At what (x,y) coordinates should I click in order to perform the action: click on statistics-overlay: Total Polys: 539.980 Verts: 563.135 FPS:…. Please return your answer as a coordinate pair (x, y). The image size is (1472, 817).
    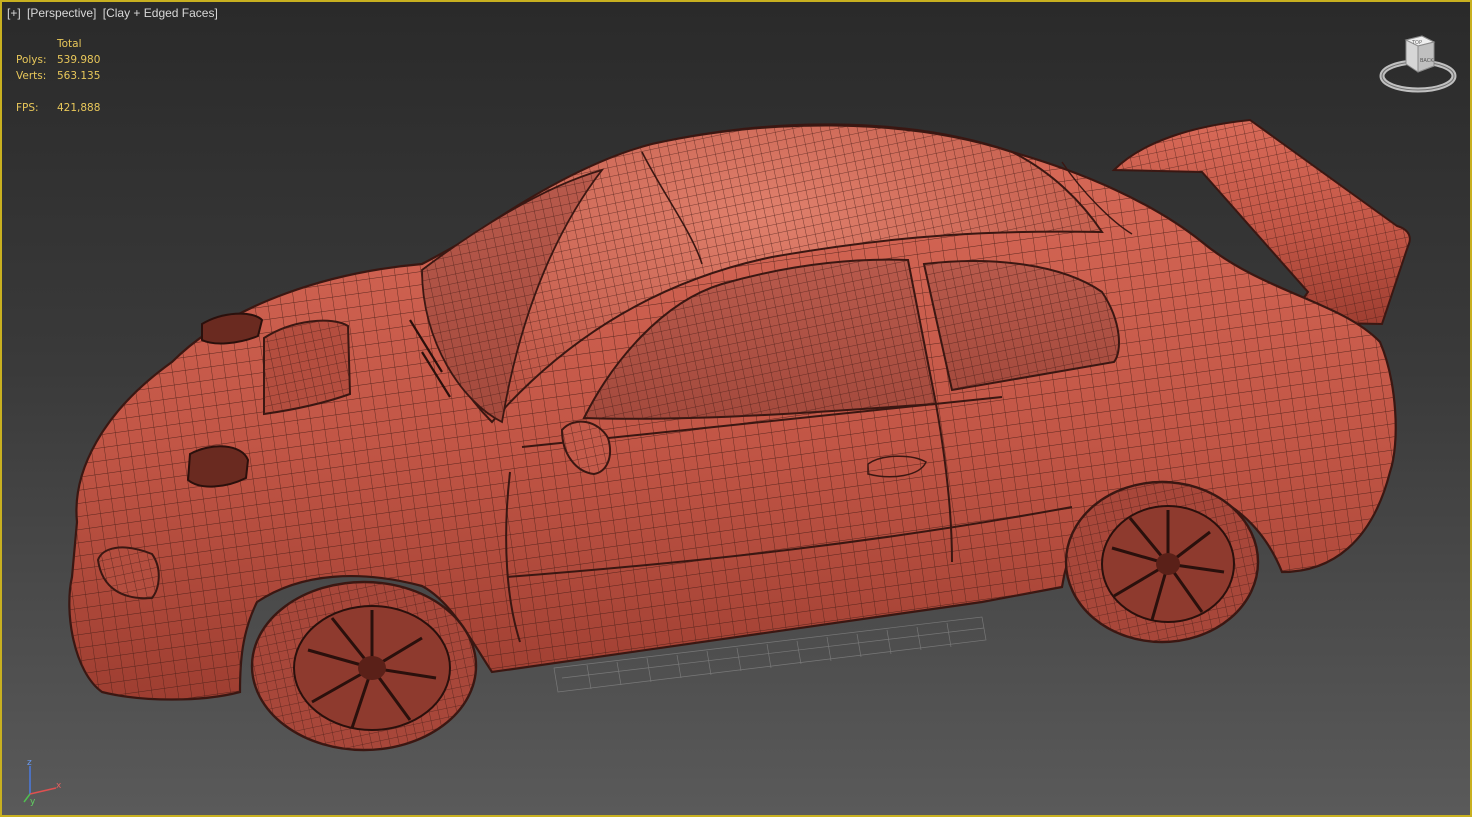
    Looking at the image, I should click on (58, 76).